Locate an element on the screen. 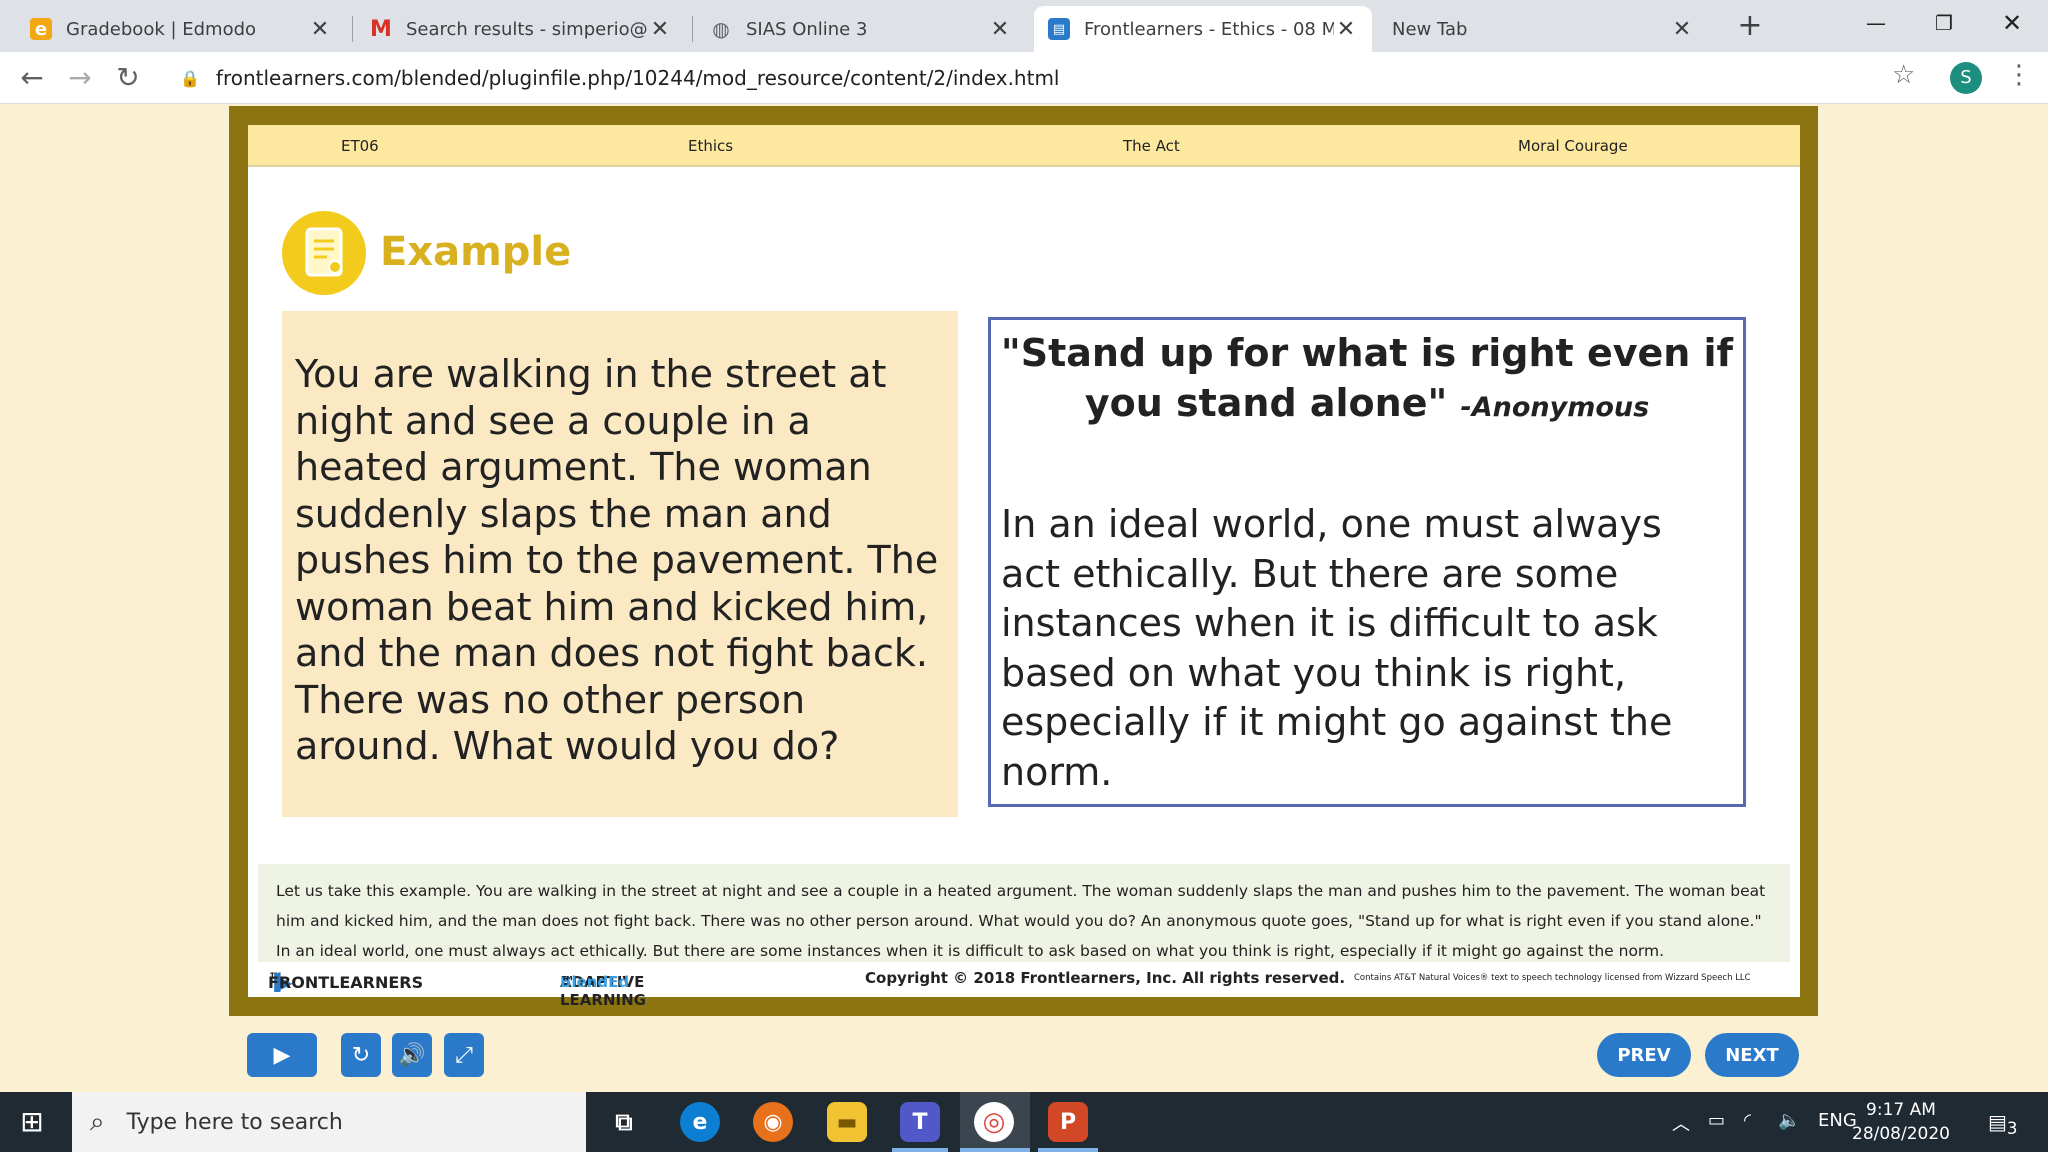 Image resolution: width=2048 pixels, height=1152 pixels. replay-button: ↻ is located at coordinates (361, 1055).